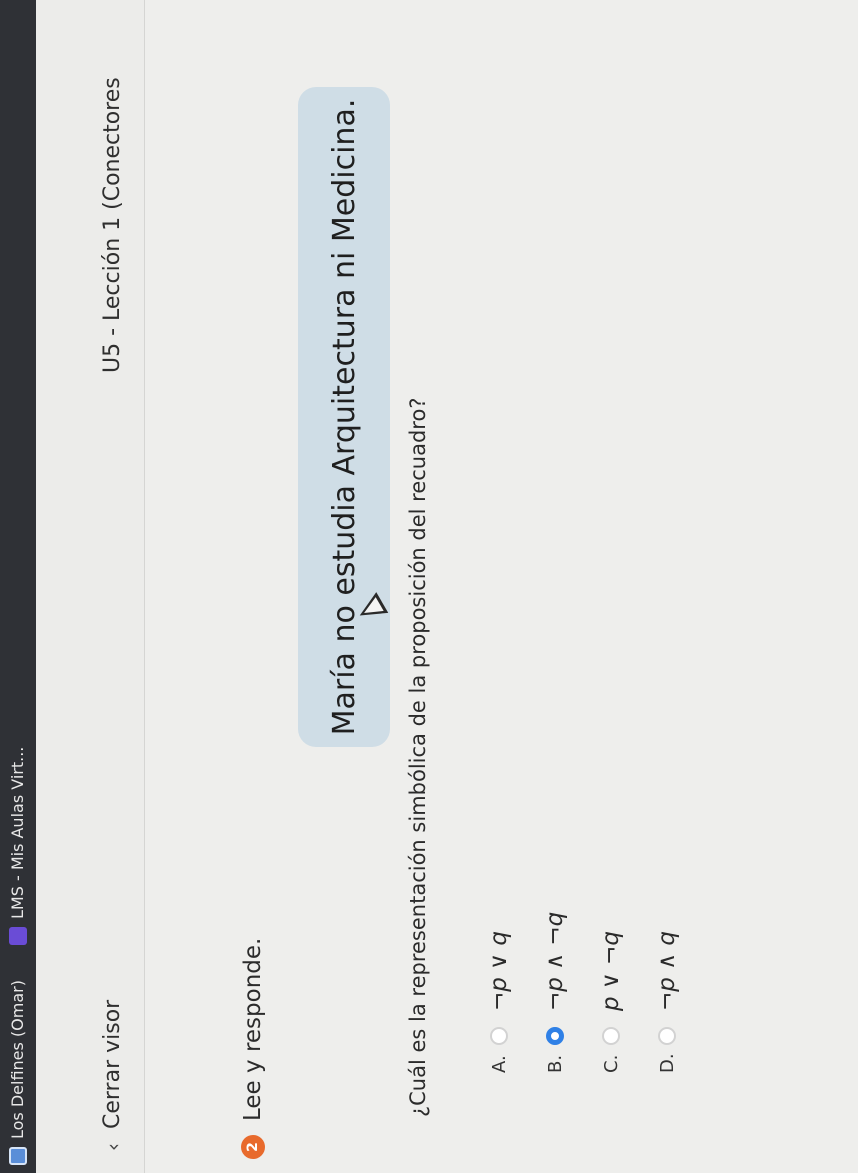 This screenshot has width=858, height=1173. I want to click on app-icon, so click(17, 1156).